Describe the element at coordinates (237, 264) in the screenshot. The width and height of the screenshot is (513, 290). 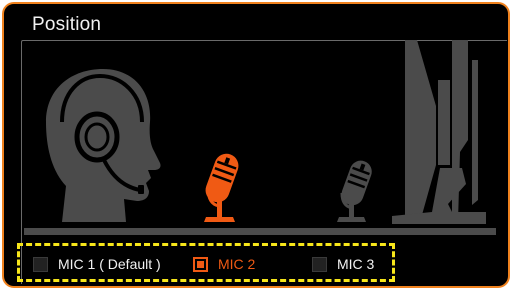
I see `mic-2-label: MIC 2` at that location.